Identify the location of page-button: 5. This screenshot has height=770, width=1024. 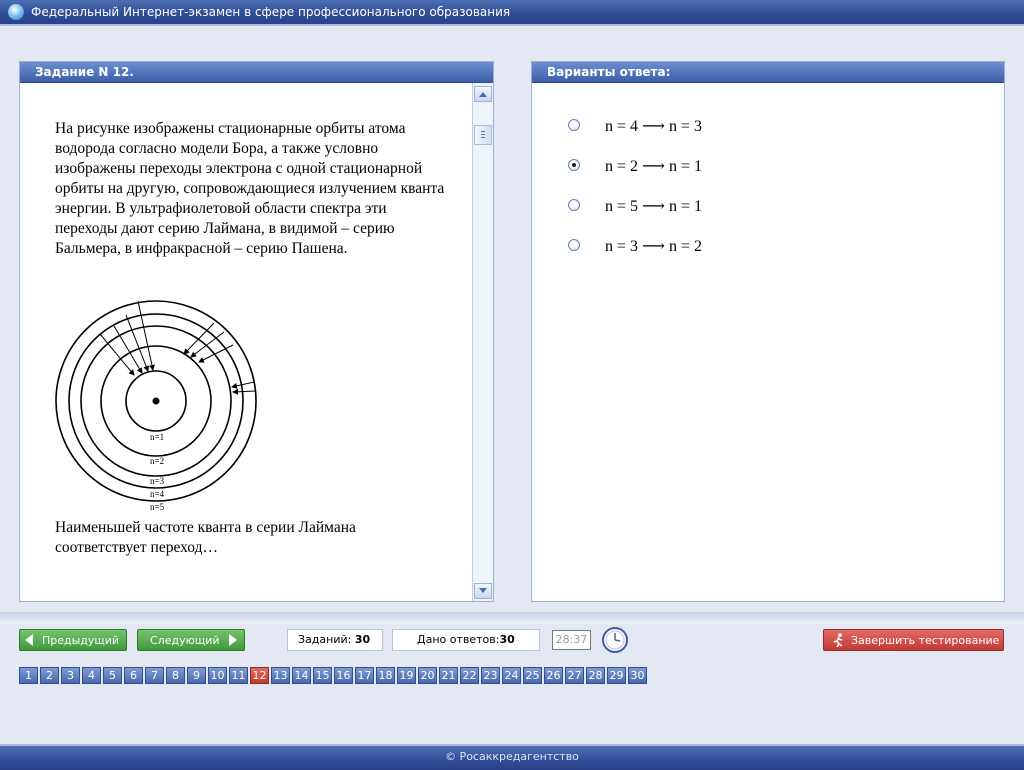
(112, 675).